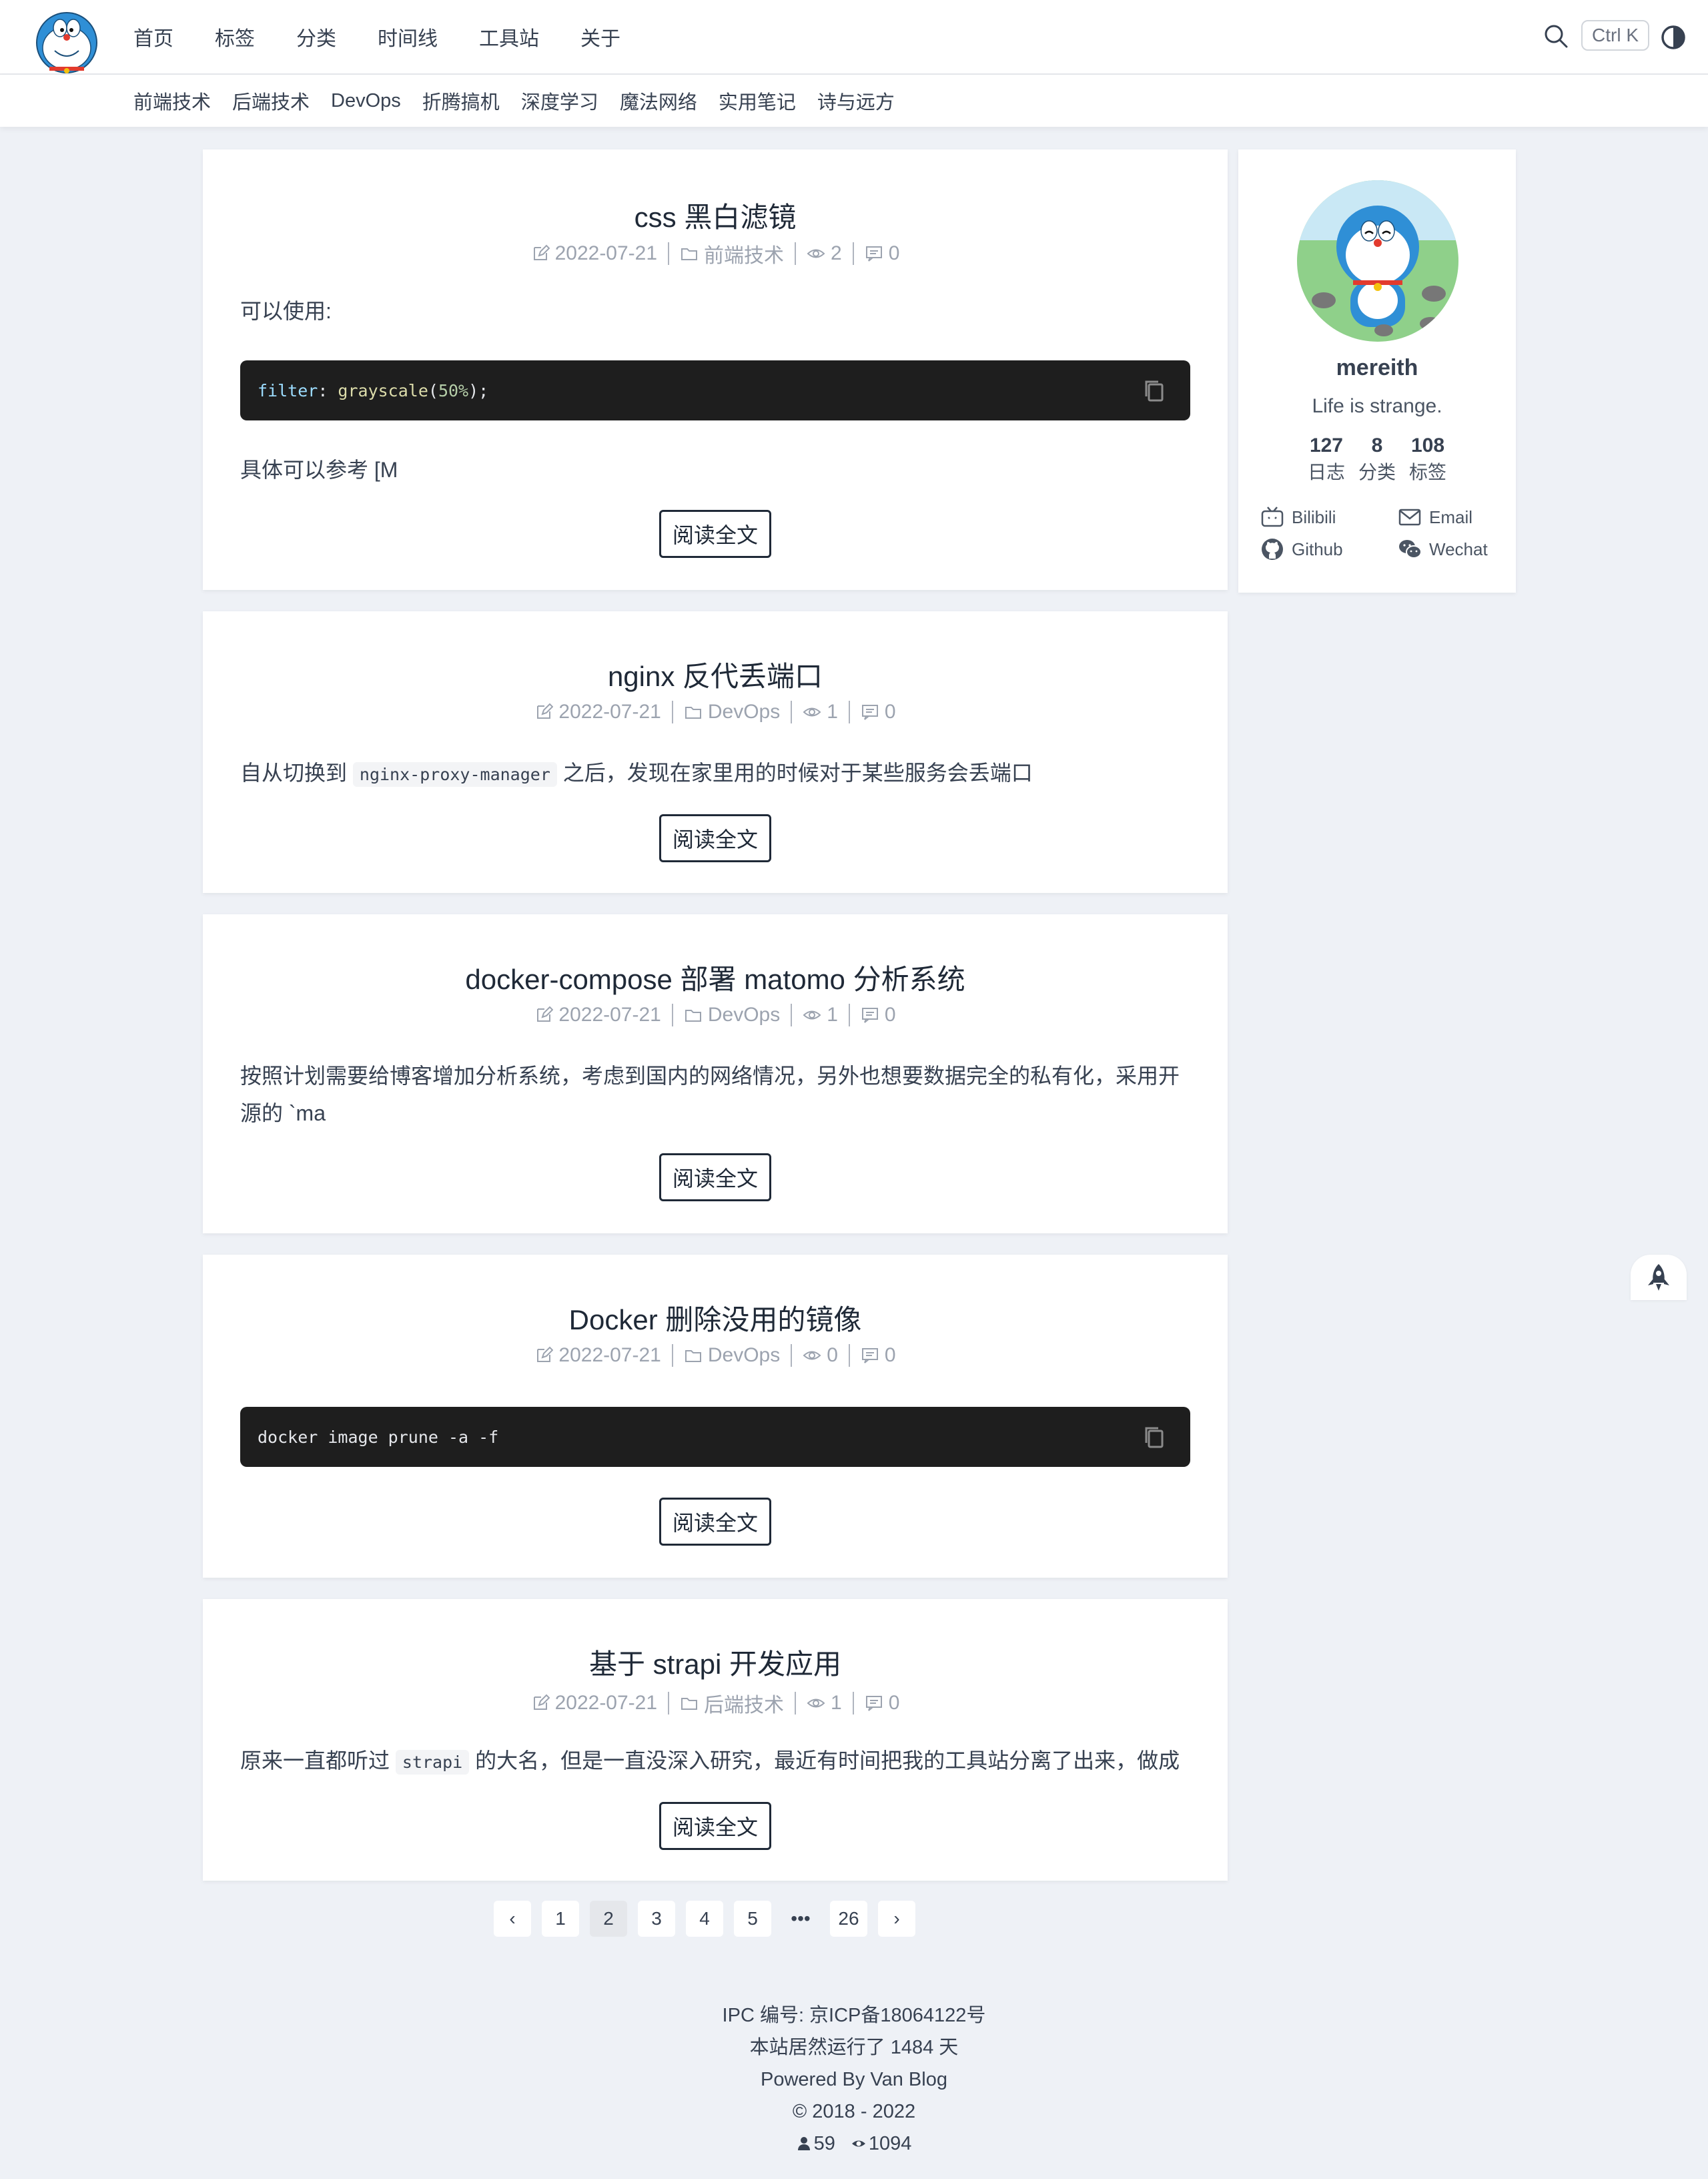  I want to click on pagination-page: 4, so click(705, 1919).